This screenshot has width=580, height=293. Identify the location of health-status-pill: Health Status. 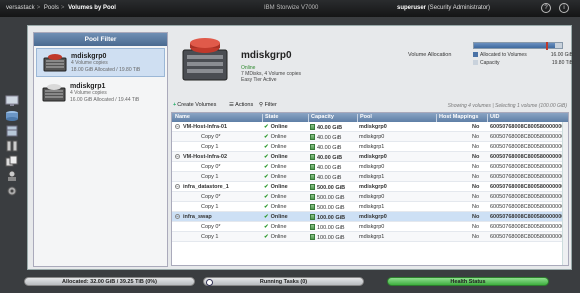
(468, 281).